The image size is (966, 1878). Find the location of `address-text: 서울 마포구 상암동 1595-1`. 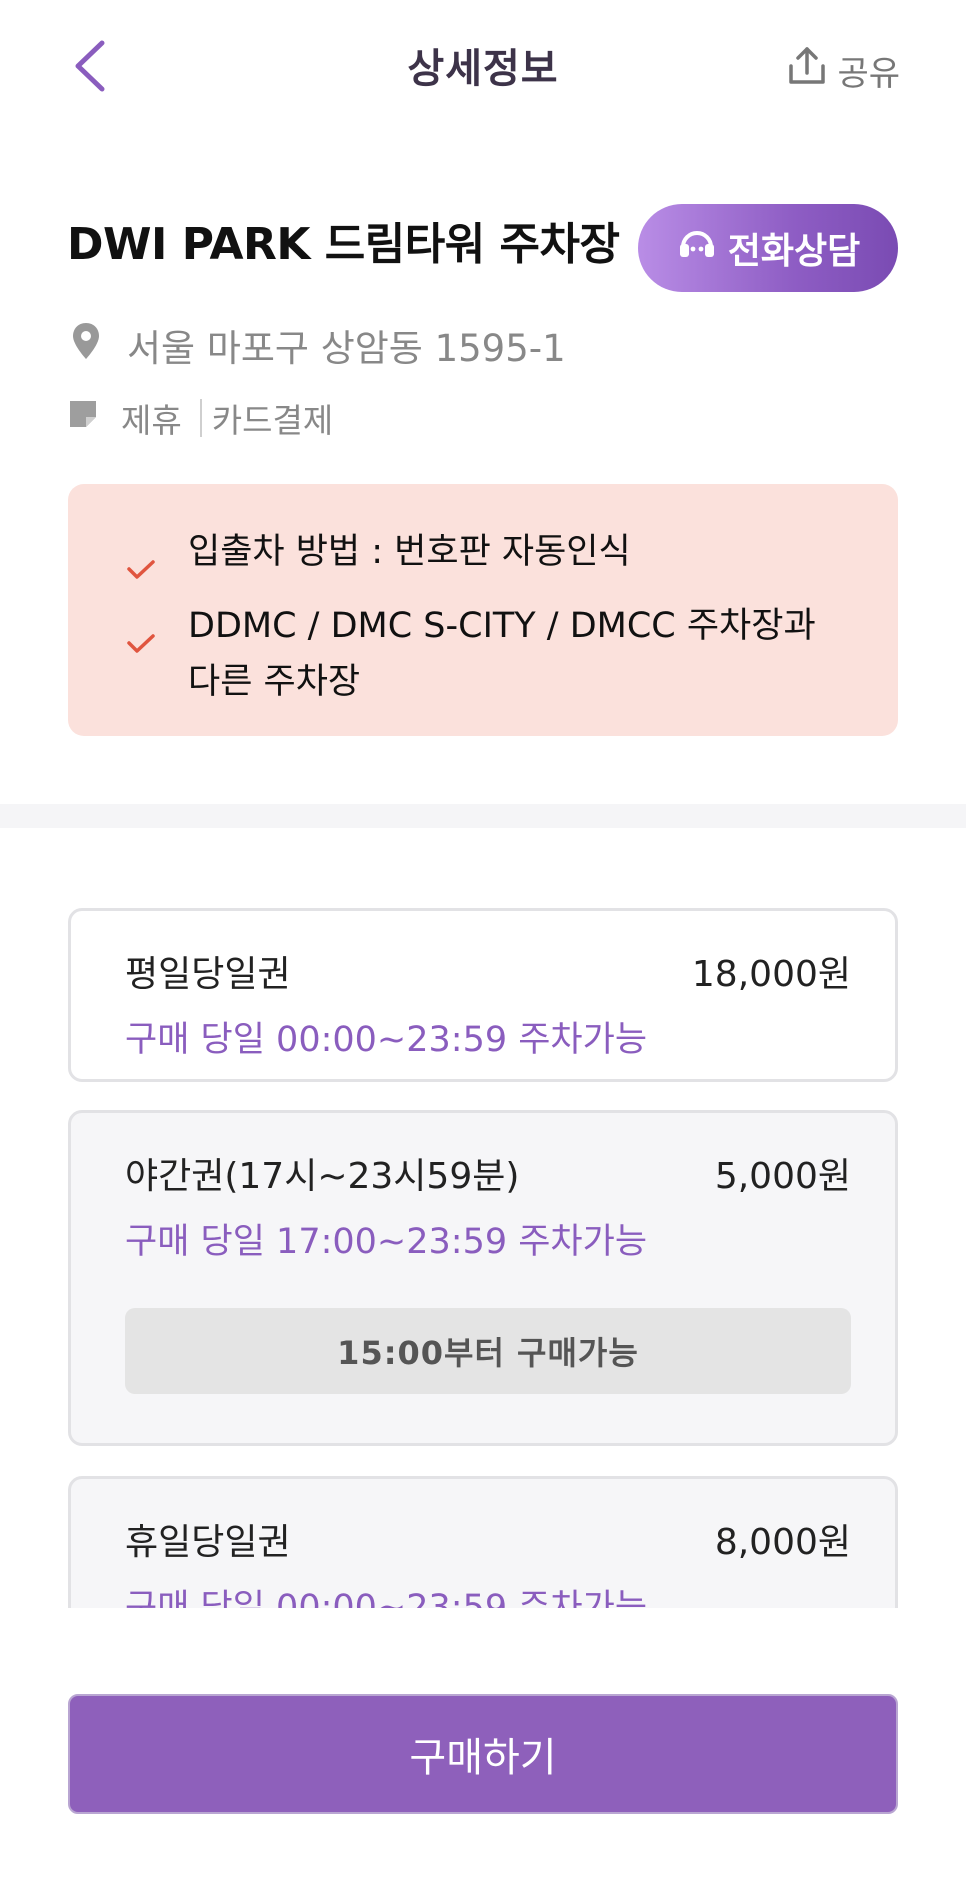

address-text: 서울 마포구 상암동 1595-1 is located at coordinates (346, 348).